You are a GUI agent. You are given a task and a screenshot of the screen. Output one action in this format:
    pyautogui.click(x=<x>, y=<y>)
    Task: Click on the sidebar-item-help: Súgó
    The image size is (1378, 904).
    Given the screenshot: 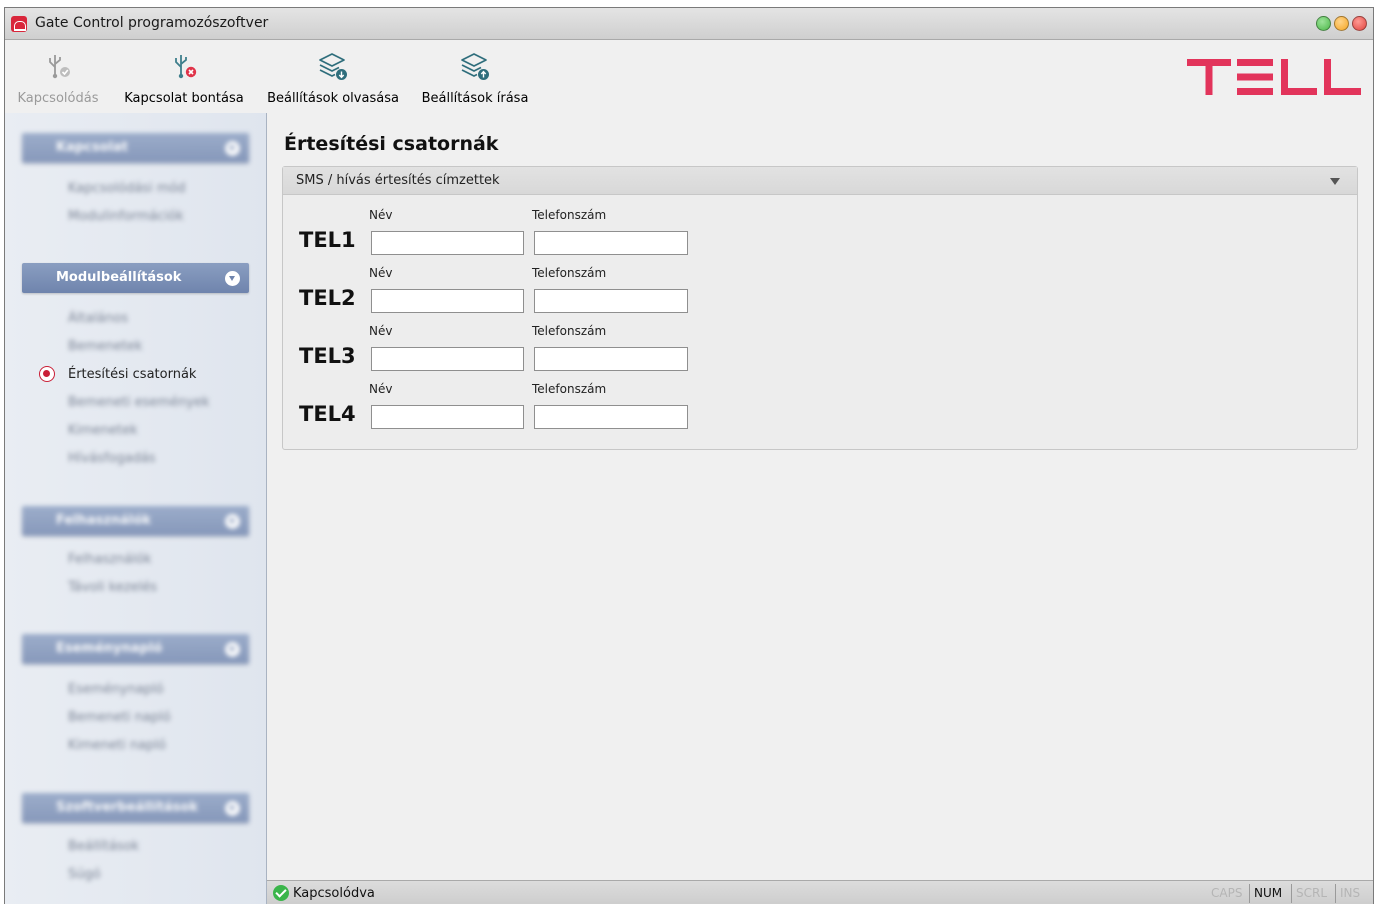 What is the action you would take?
    pyautogui.click(x=84, y=874)
    